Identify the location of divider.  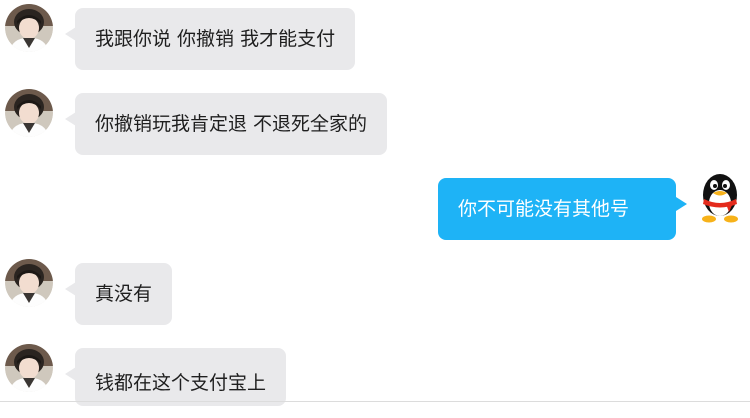
(375, 401).